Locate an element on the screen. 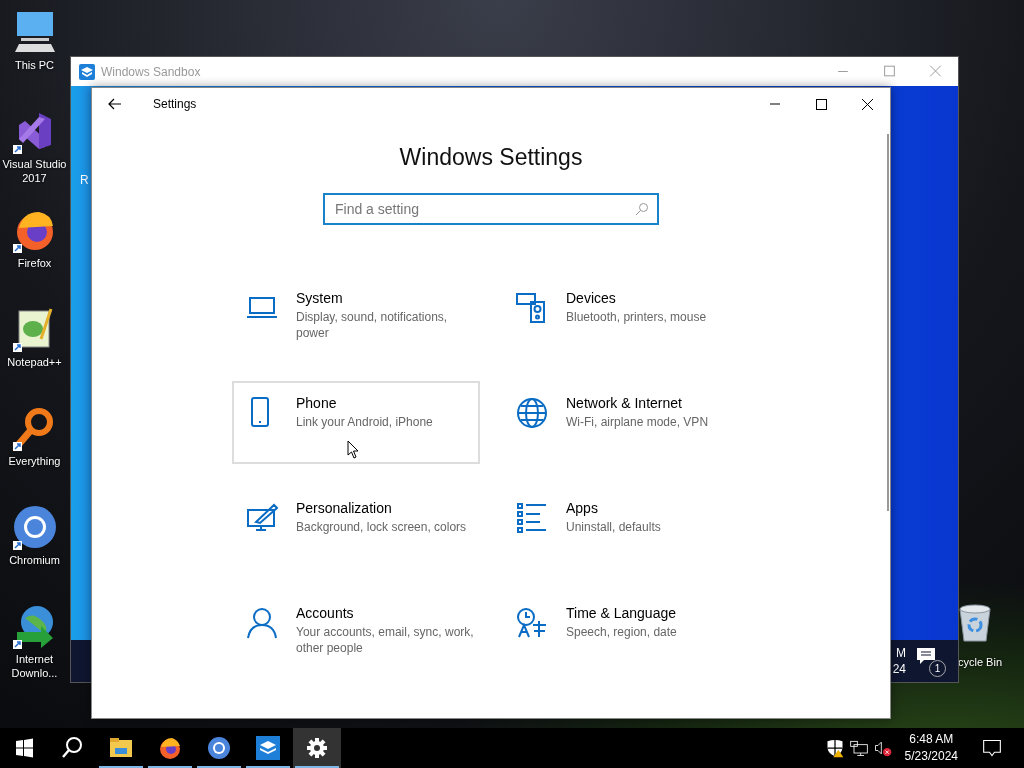 This screenshot has width=1024, height=768. category-title: System is located at coordinates (320, 298).